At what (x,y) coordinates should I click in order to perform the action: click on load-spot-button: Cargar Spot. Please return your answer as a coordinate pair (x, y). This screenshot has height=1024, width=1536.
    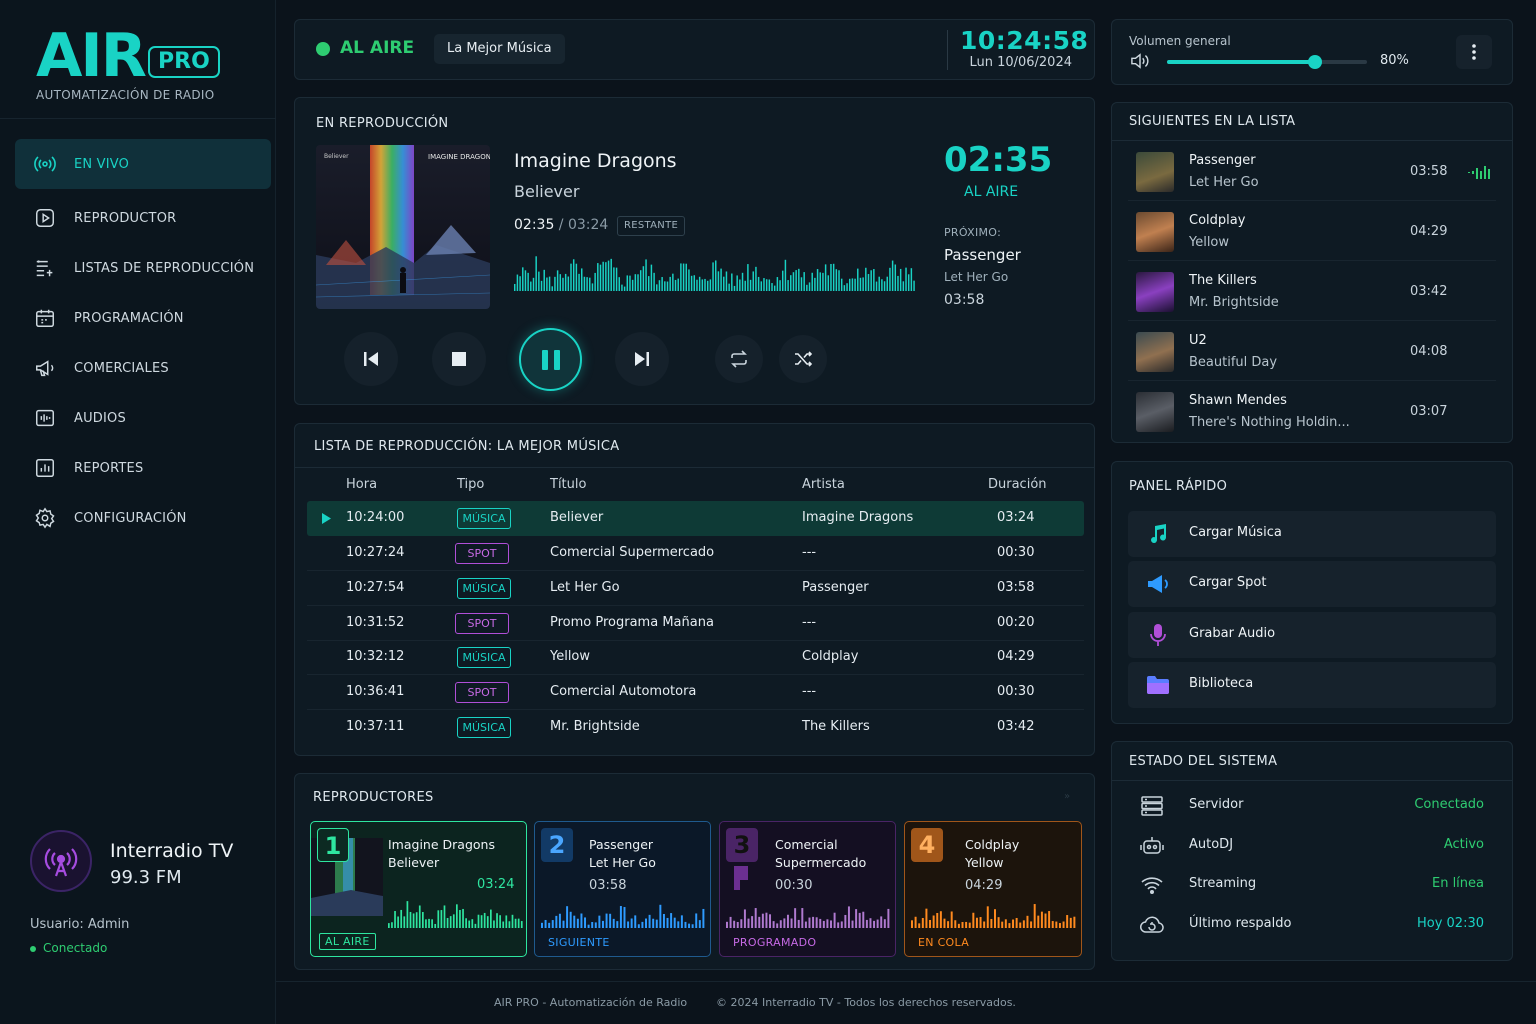
    Looking at the image, I should click on (1312, 584).